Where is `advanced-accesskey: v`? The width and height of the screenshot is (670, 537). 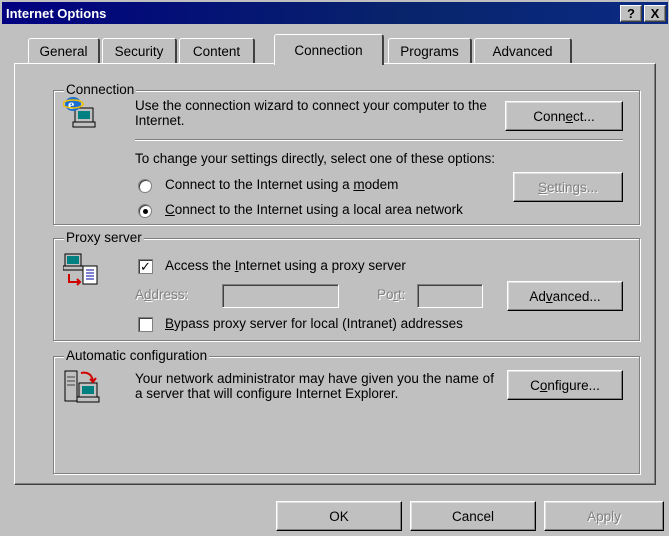 advanced-accesskey: v is located at coordinates (549, 296).